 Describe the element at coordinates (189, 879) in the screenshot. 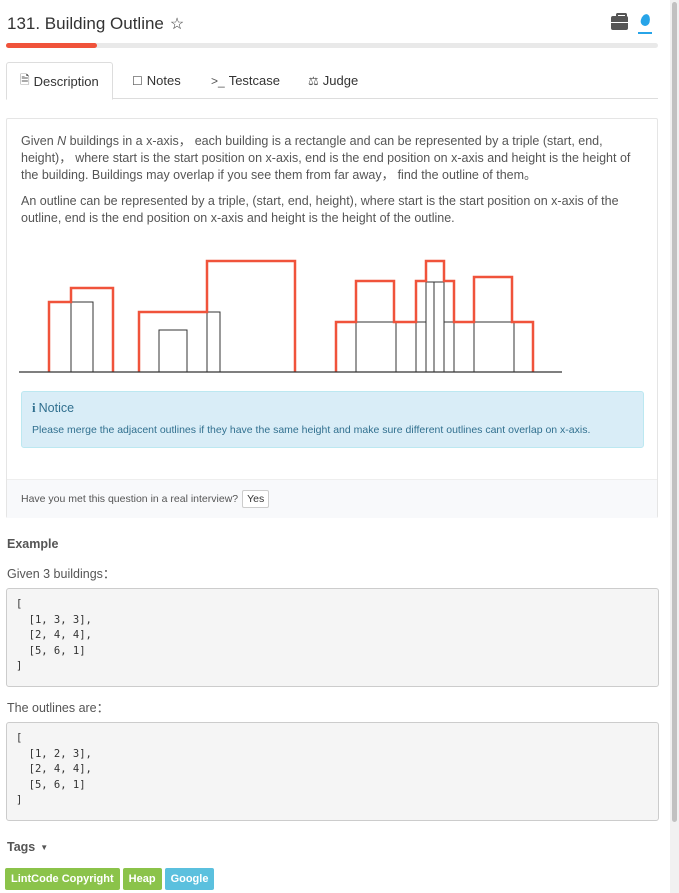

I see `tag-google: Google` at that location.